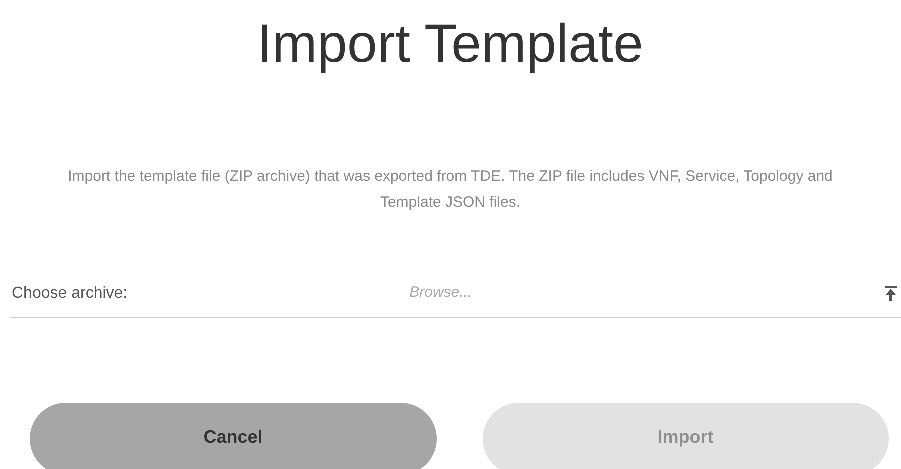  I want to click on description-text: Import the template file (ZIP archive) that was exported from TDE. The ZIP file includes VNF, Service, Topology and Template JSON files., so click(450, 190).